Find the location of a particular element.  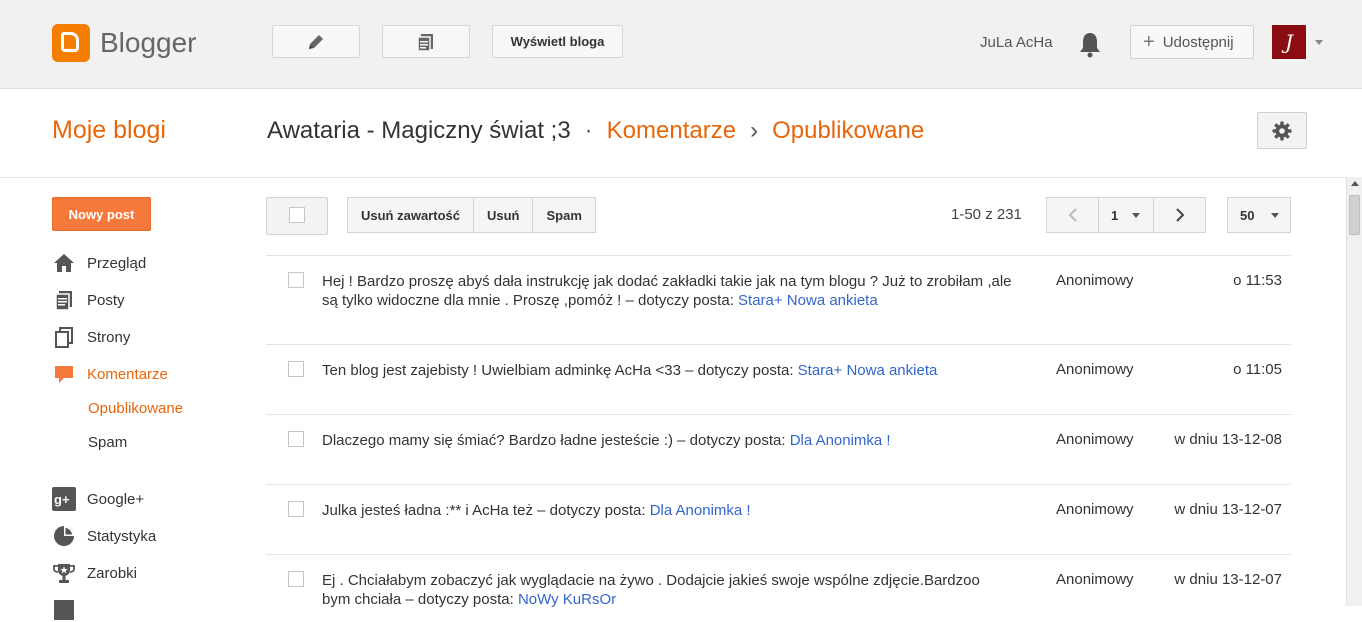

page-scrollbar is located at coordinates (1354, 391).